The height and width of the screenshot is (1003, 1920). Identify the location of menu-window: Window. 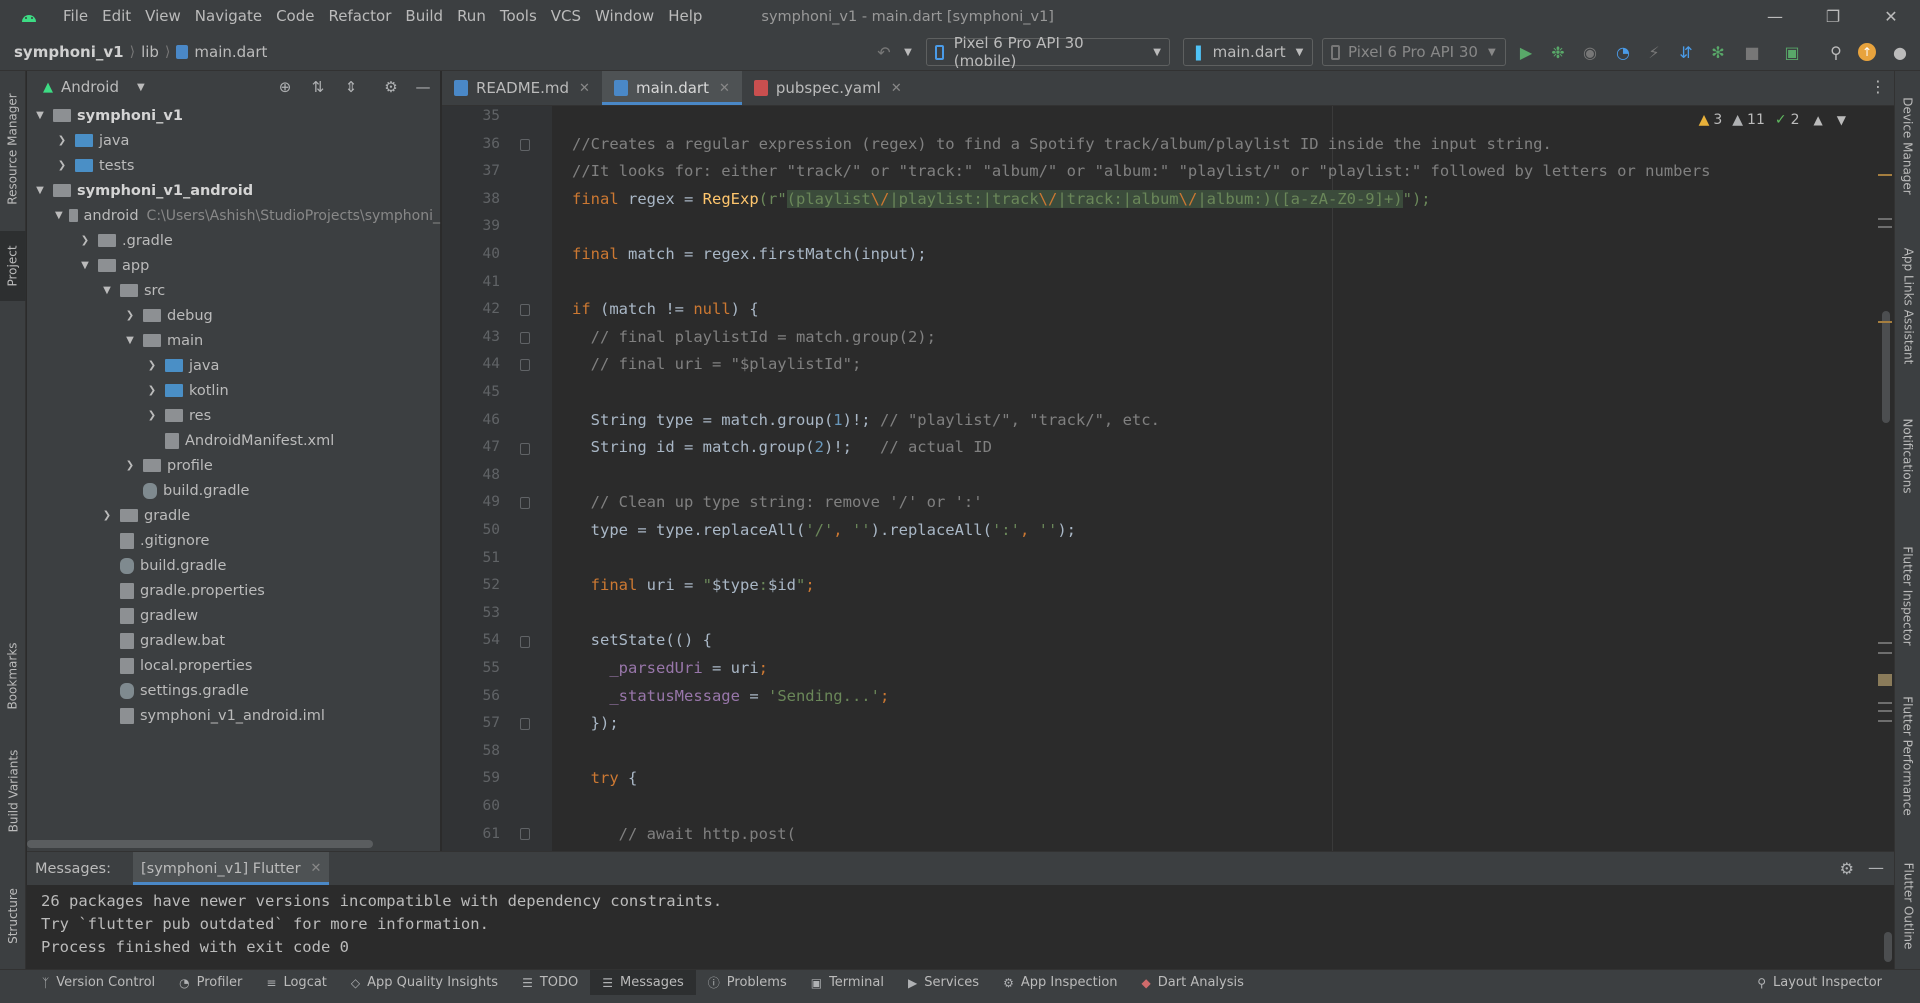
(624, 16).